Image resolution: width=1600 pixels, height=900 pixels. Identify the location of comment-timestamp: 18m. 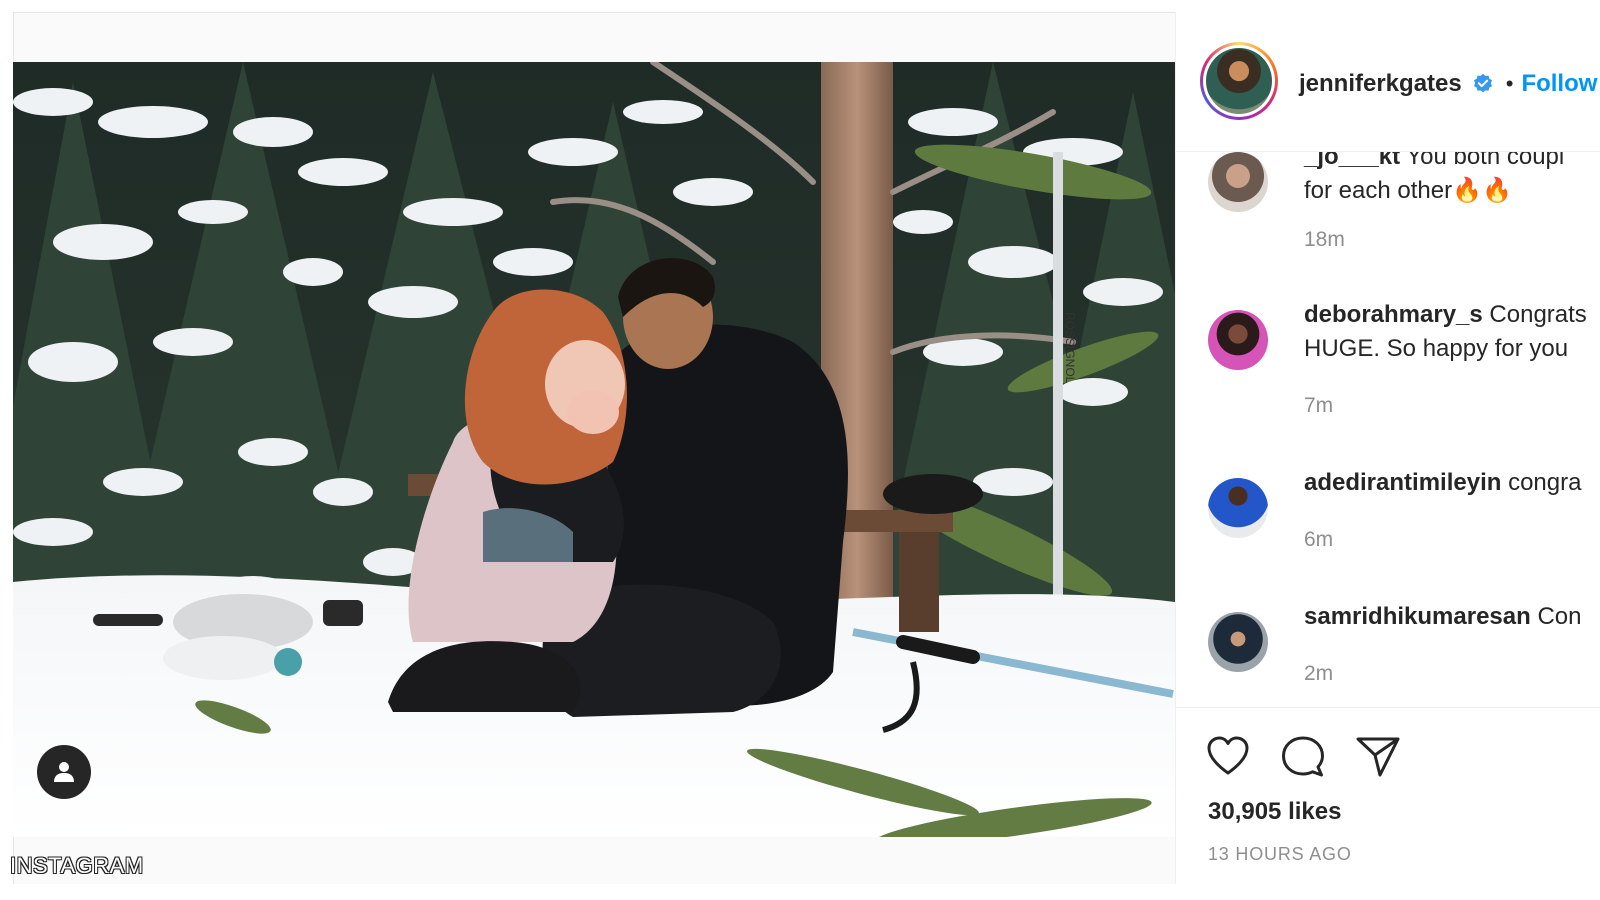
(1324, 239).